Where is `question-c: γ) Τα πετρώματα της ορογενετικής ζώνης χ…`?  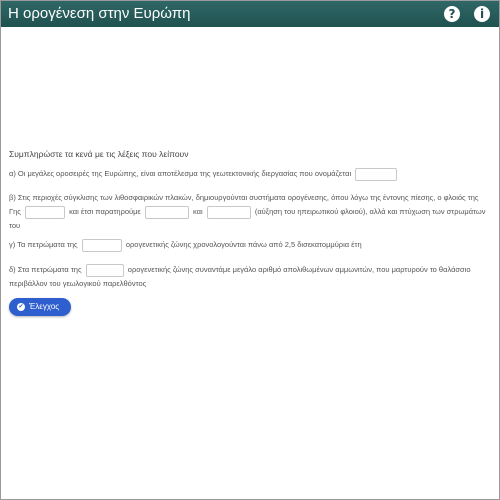
question-c: γ) Τα πετρώματα της ορογενετικής ζώνης χ… is located at coordinates (250, 245).